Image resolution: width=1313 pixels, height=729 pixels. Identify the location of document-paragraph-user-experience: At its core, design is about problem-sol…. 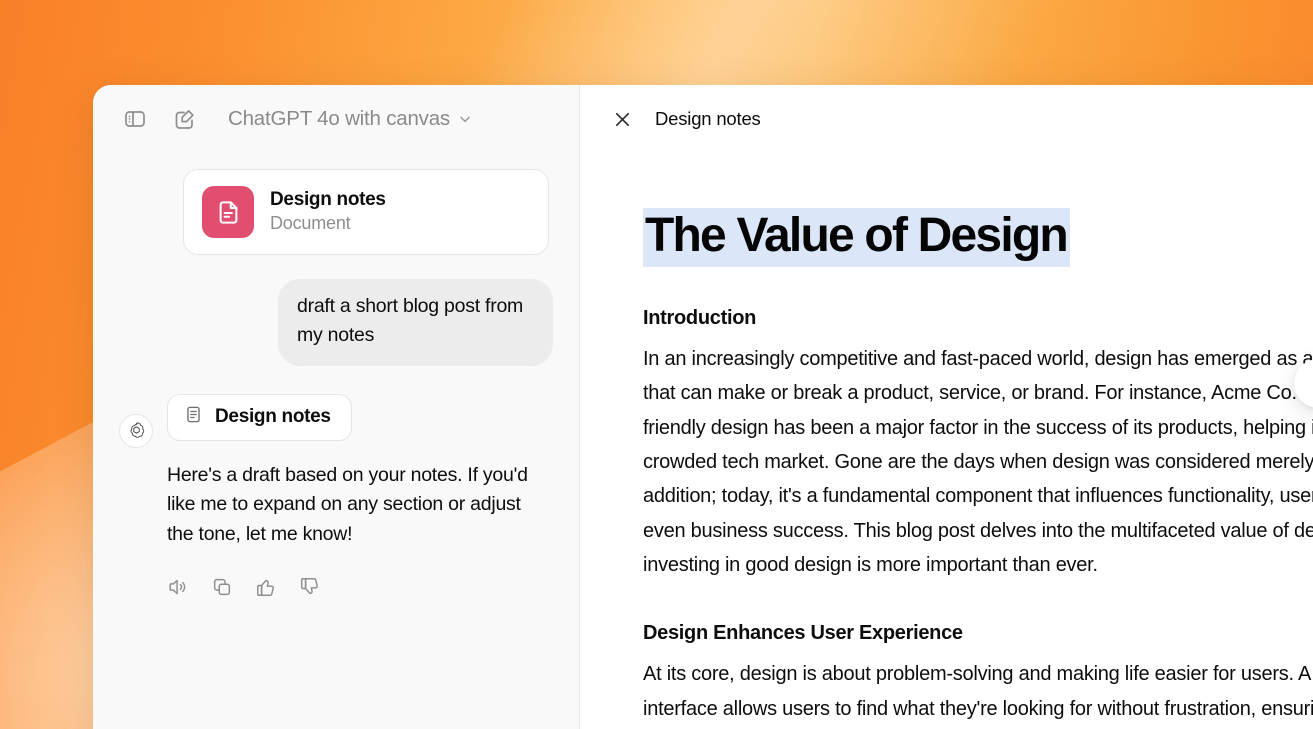
(978, 693).